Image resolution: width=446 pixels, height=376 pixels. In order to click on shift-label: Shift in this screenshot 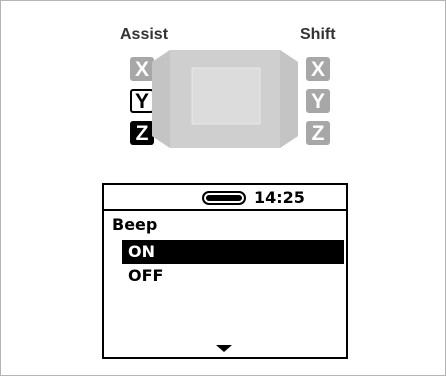, I will do `click(318, 34)`.